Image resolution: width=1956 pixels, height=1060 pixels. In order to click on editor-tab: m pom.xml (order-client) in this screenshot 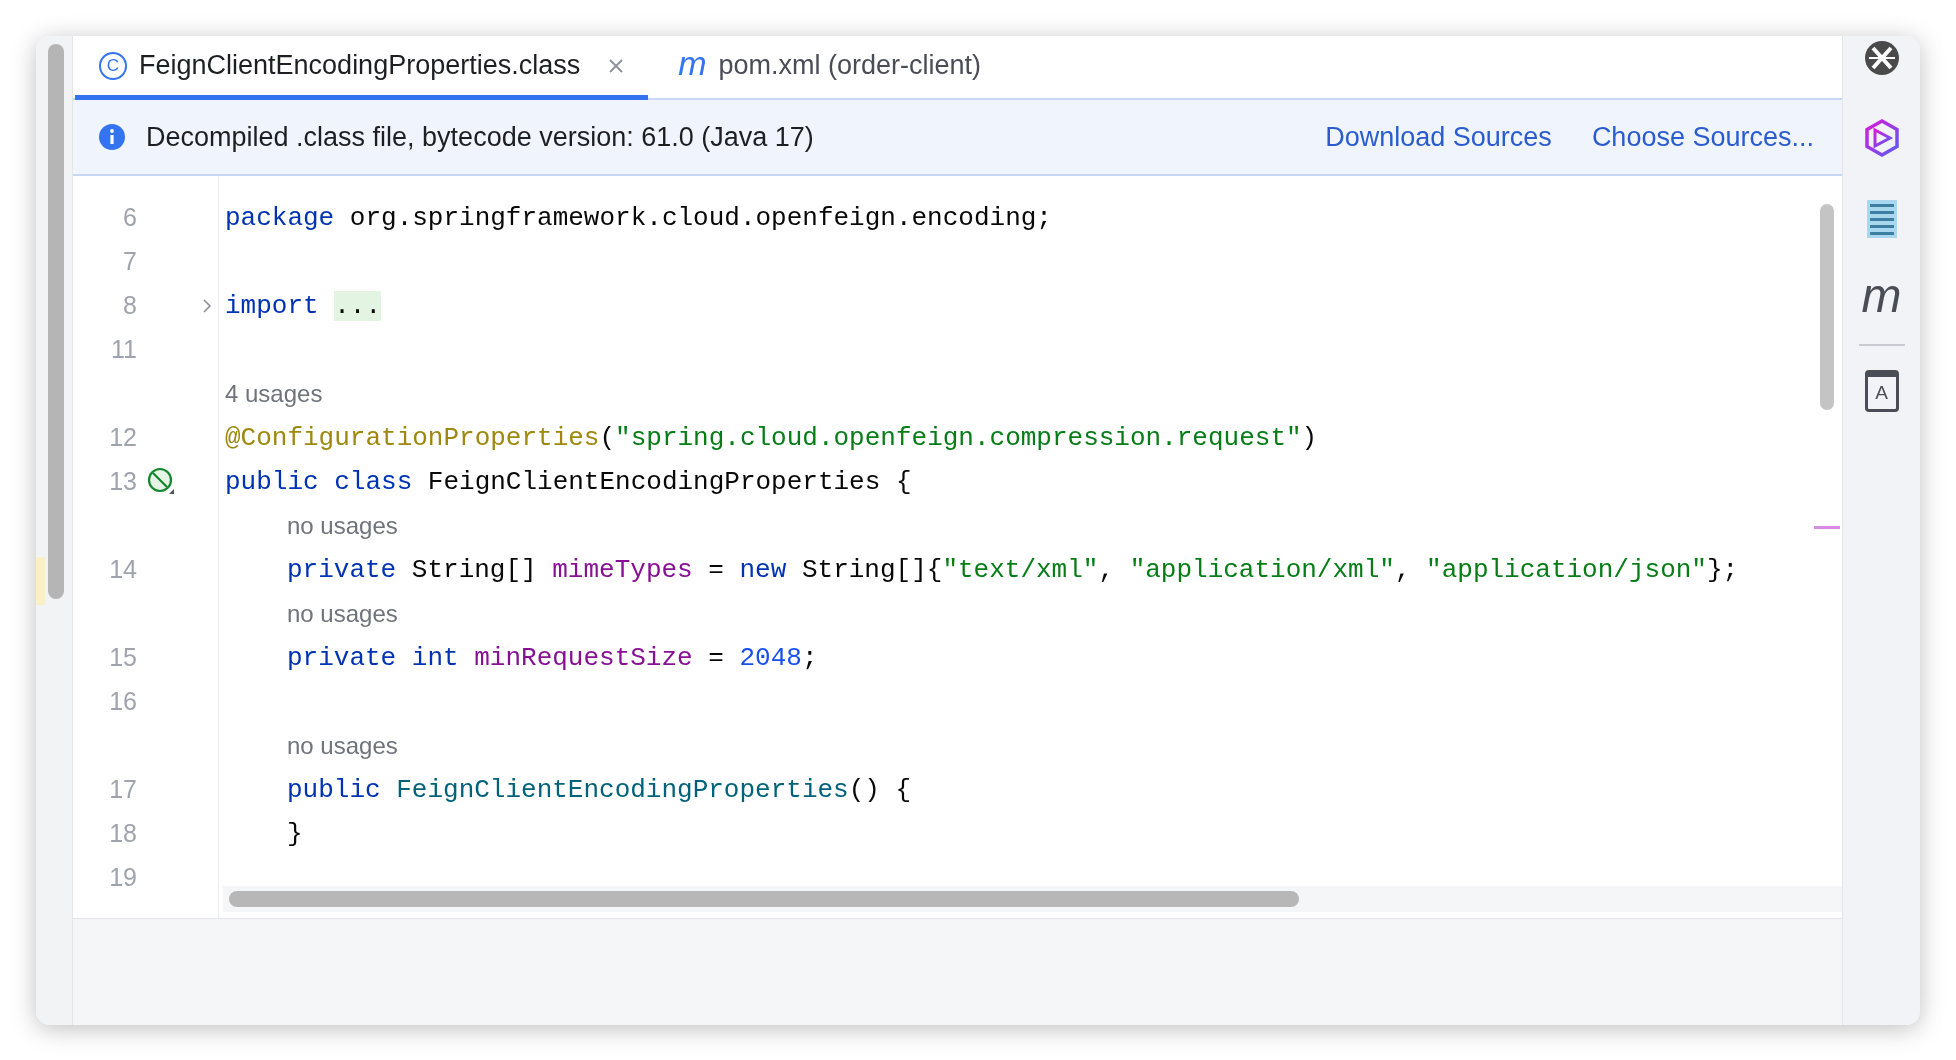, I will do `click(830, 68)`.